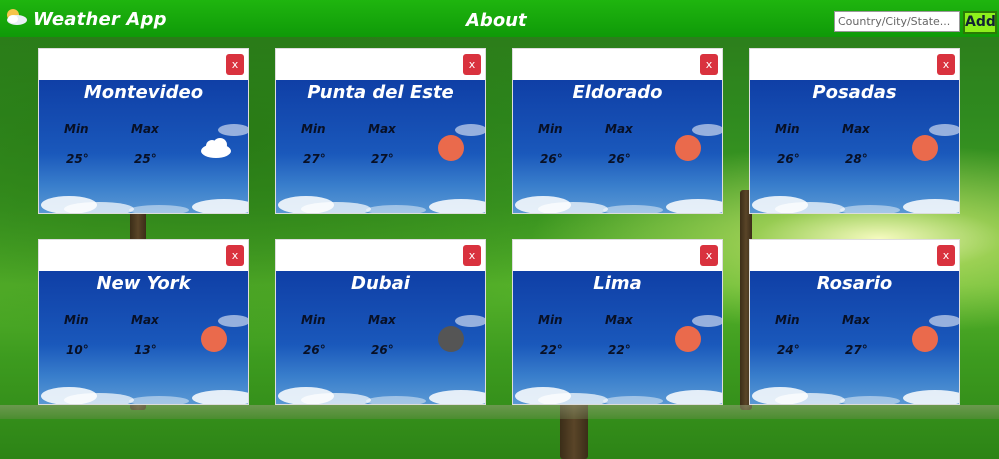 The width and height of the screenshot is (999, 459). I want to click on max-temperature: 13°, so click(145, 350).